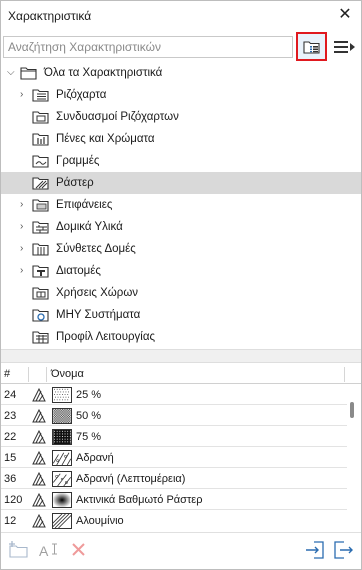 This screenshot has width=362, height=570. What do you see at coordinates (352, 410) in the screenshot?
I see `table-scrollbar` at bounding box center [352, 410].